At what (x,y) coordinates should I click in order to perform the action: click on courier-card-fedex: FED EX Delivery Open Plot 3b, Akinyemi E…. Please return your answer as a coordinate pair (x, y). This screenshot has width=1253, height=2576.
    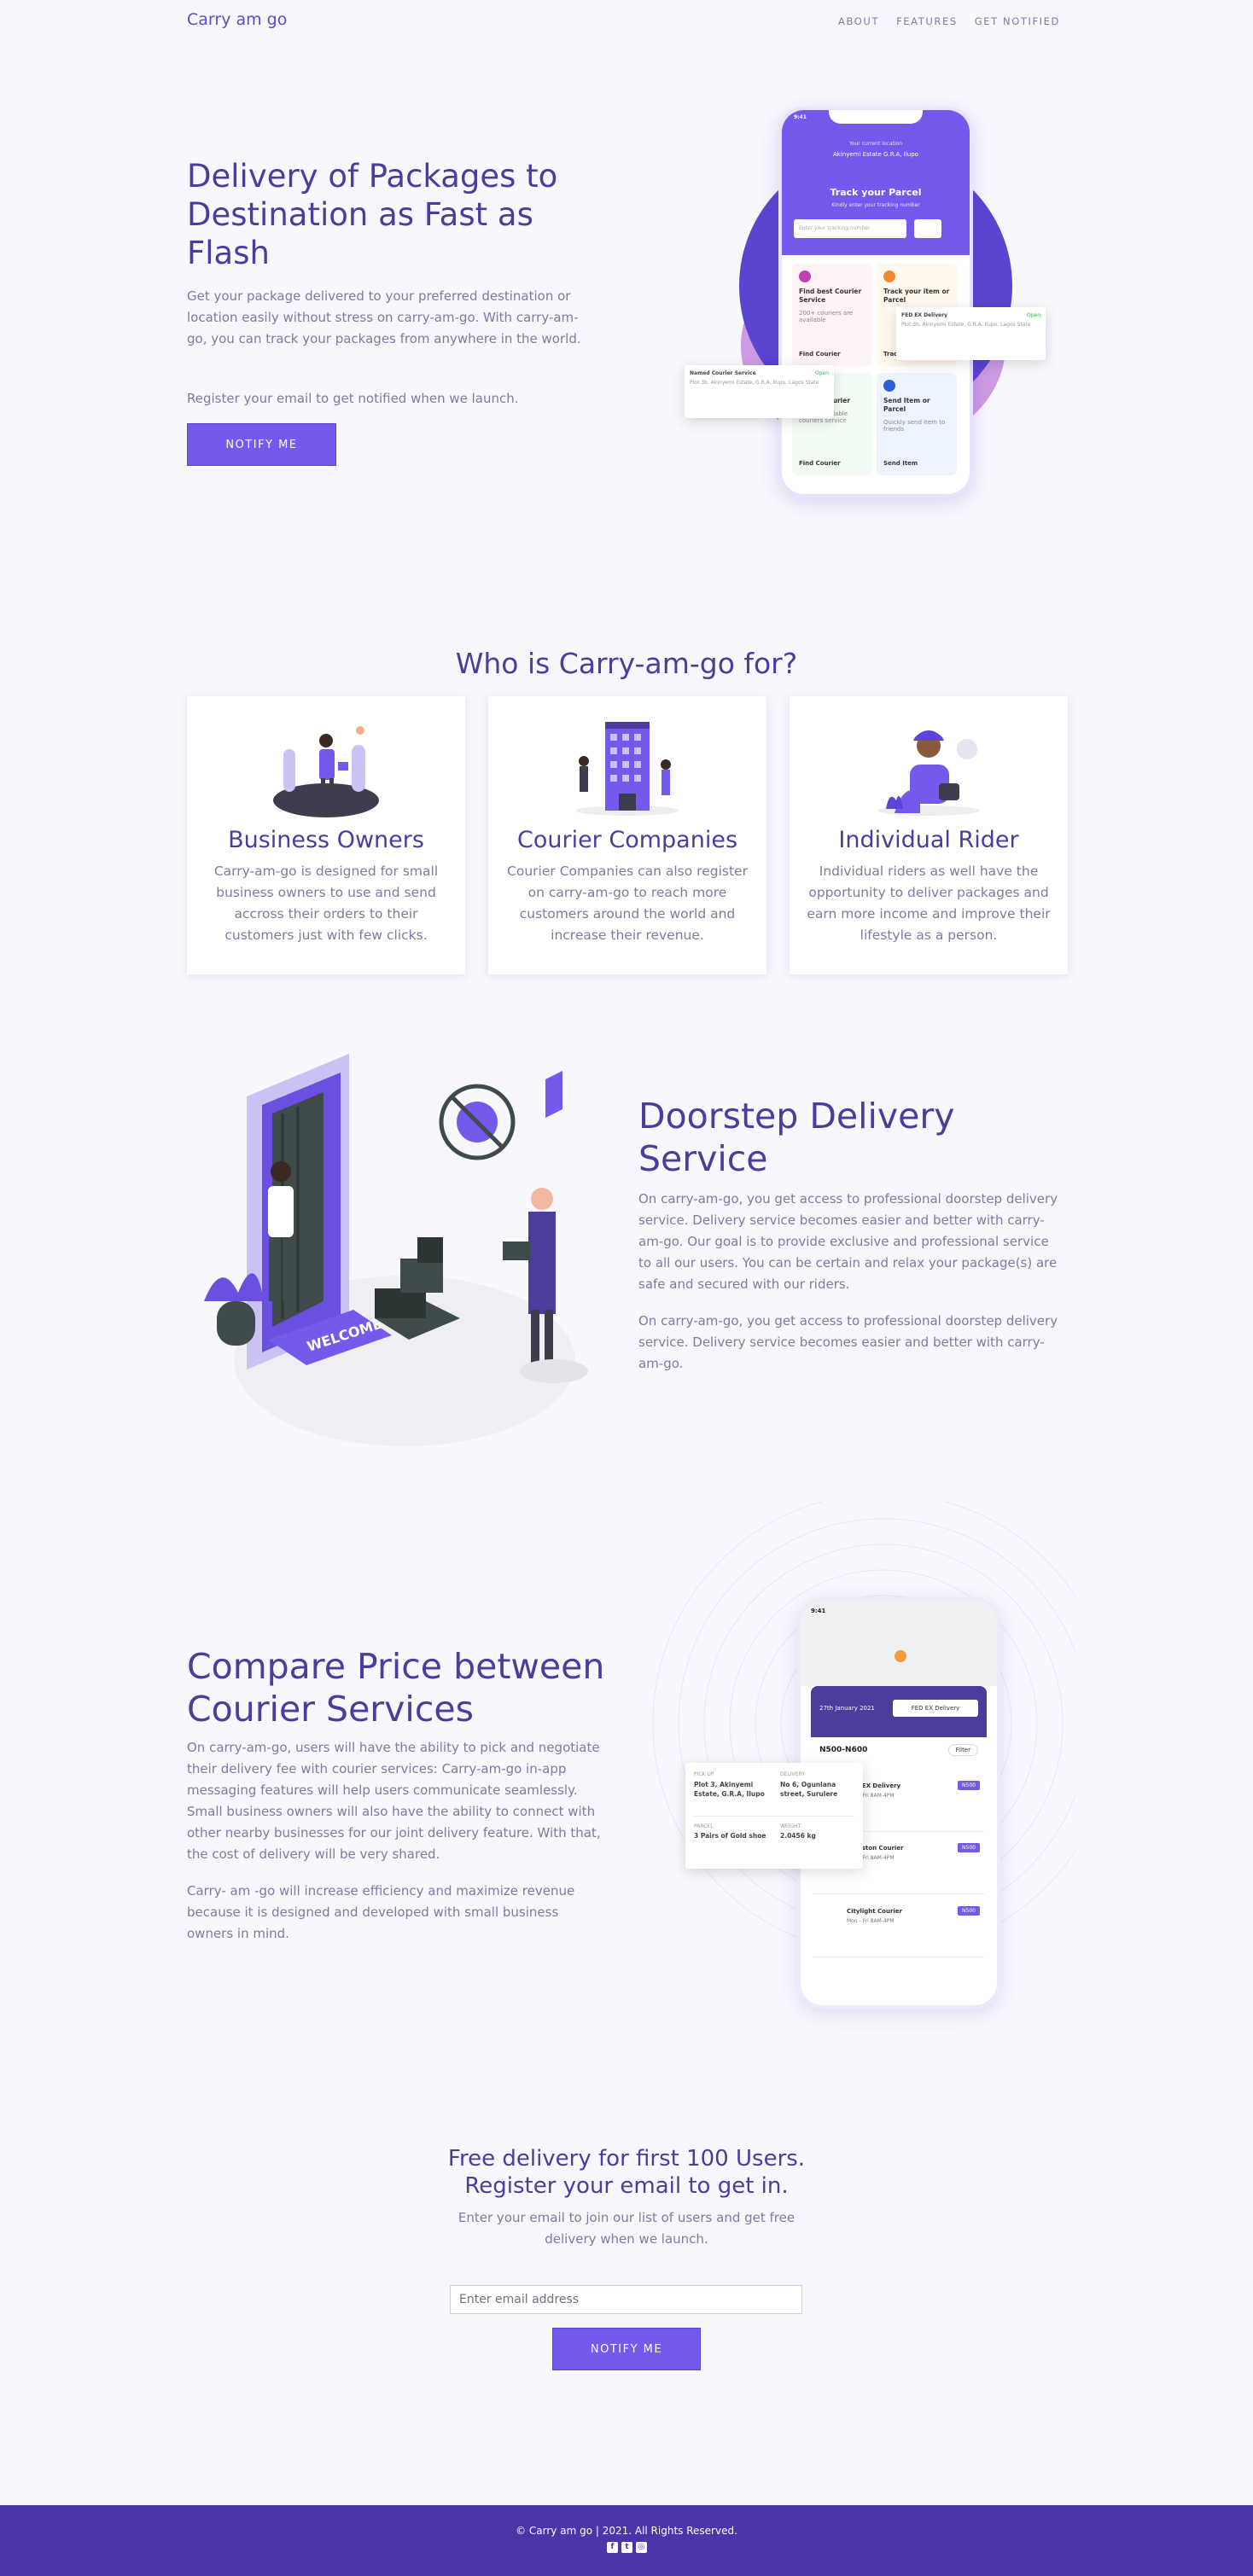
    Looking at the image, I should click on (971, 333).